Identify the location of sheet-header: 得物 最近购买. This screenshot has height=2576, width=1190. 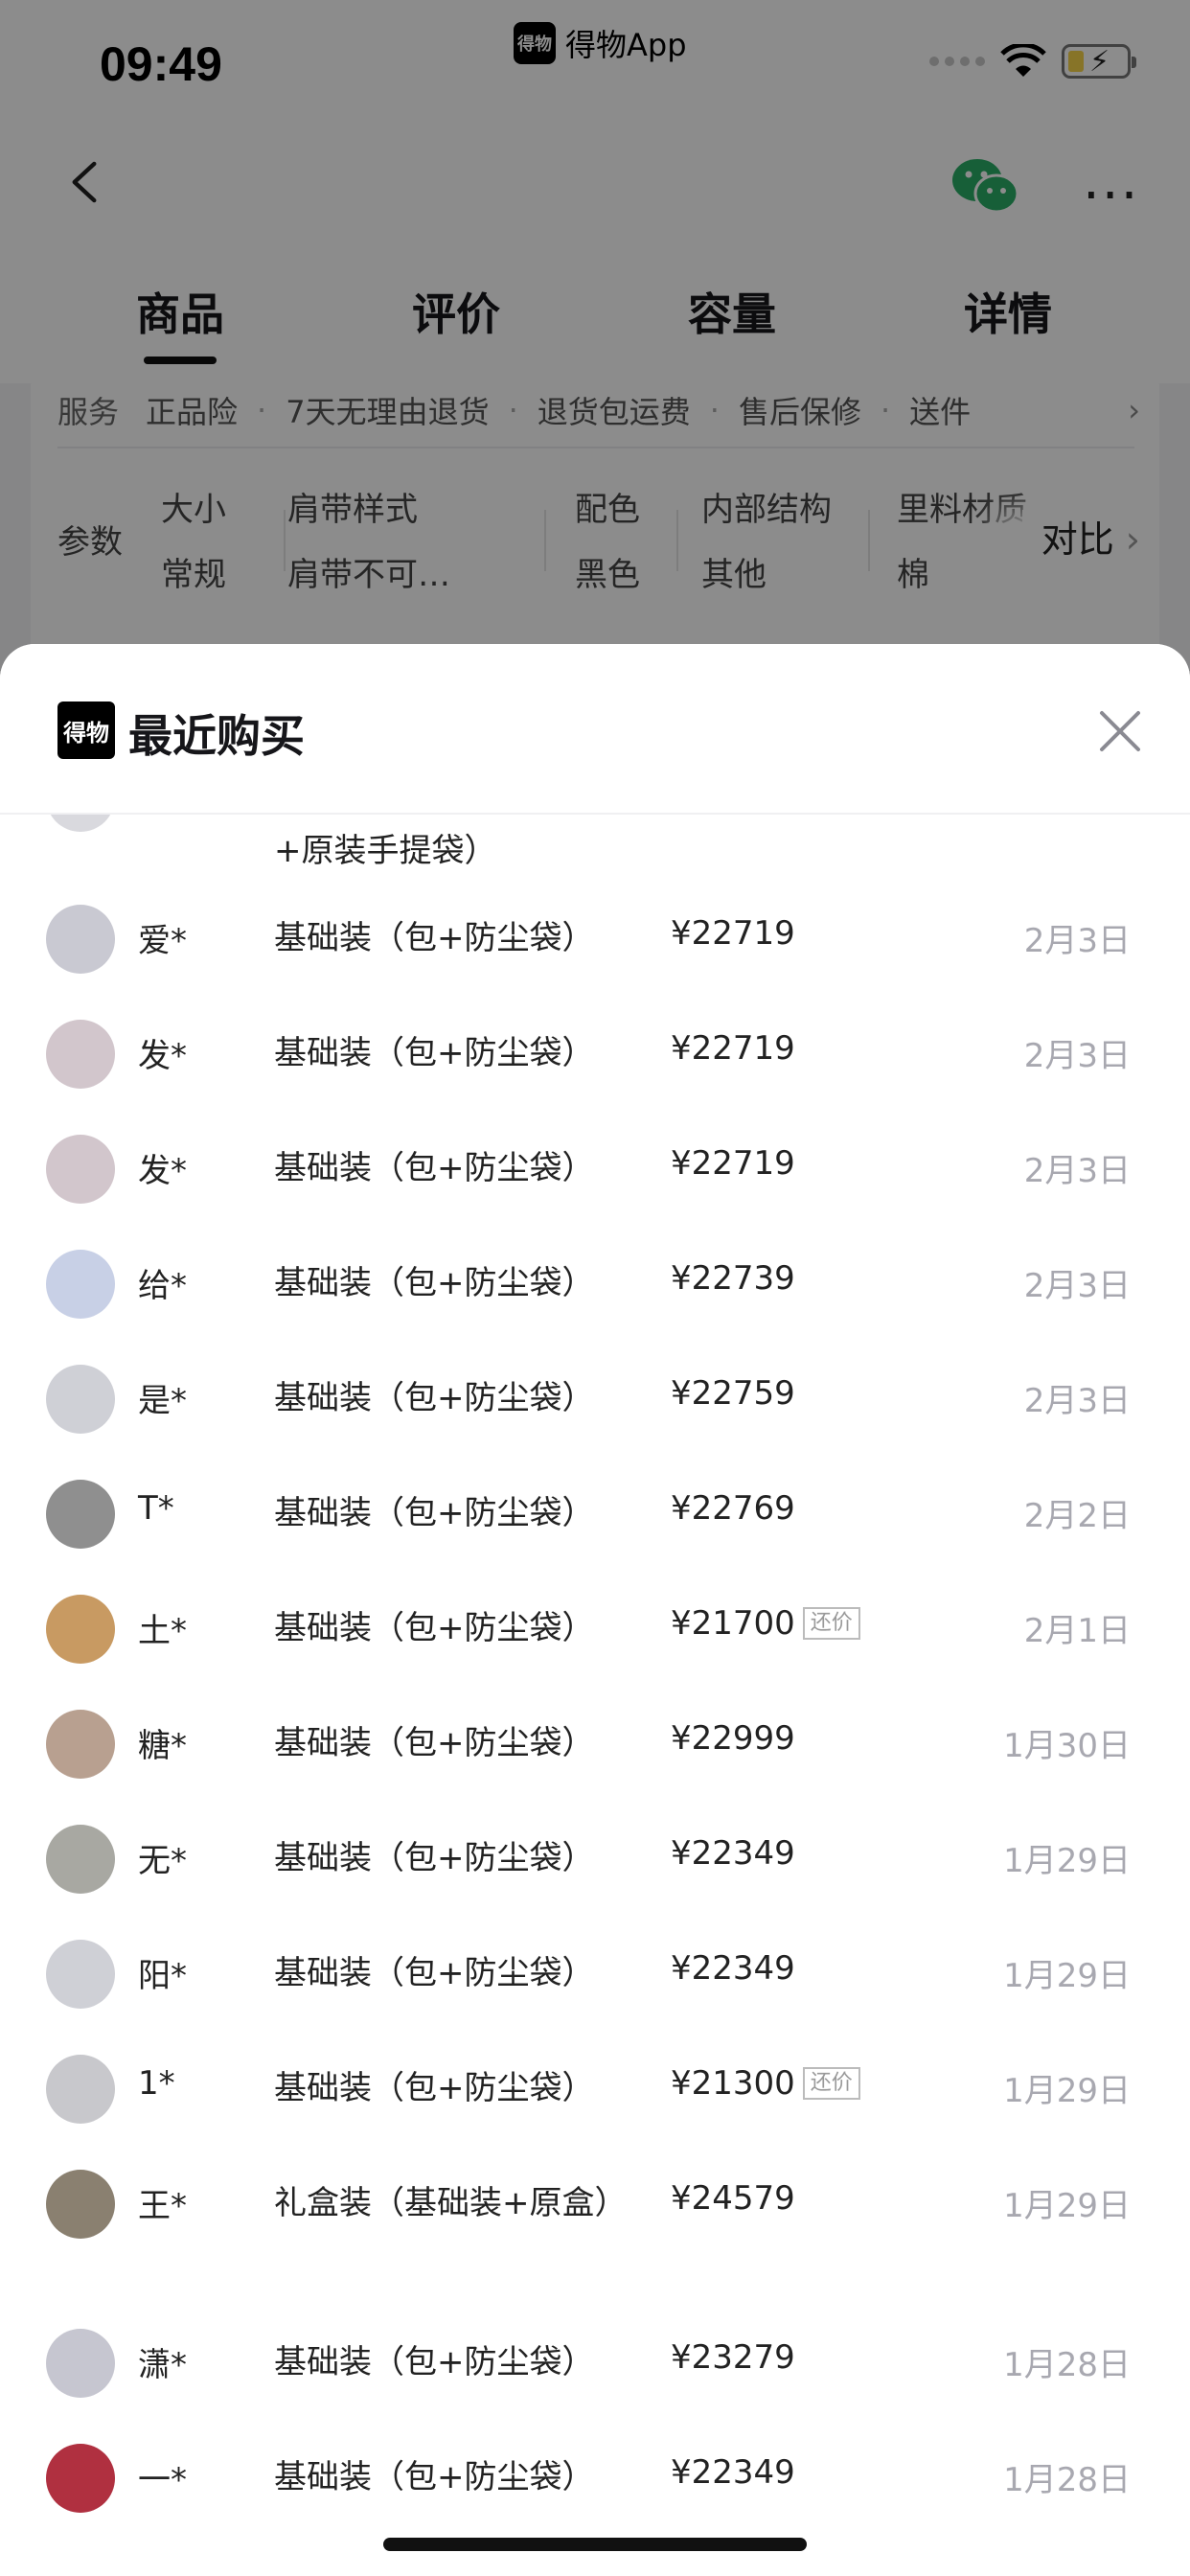
(595, 729).